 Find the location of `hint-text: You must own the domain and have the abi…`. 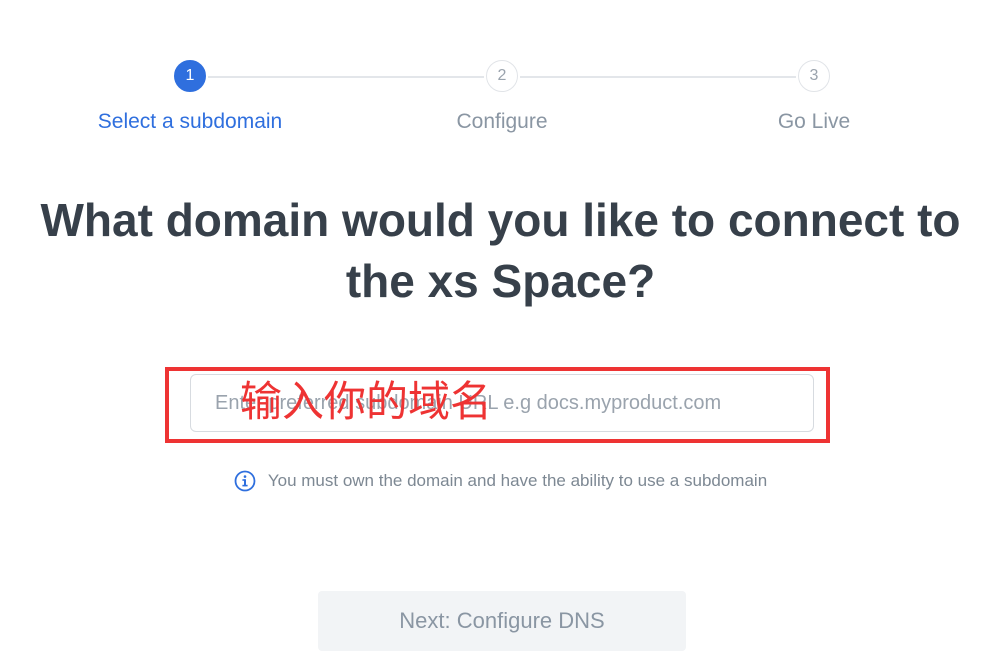

hint-text: You must own the domain and have the abi… is located at coordinates (517, 480).